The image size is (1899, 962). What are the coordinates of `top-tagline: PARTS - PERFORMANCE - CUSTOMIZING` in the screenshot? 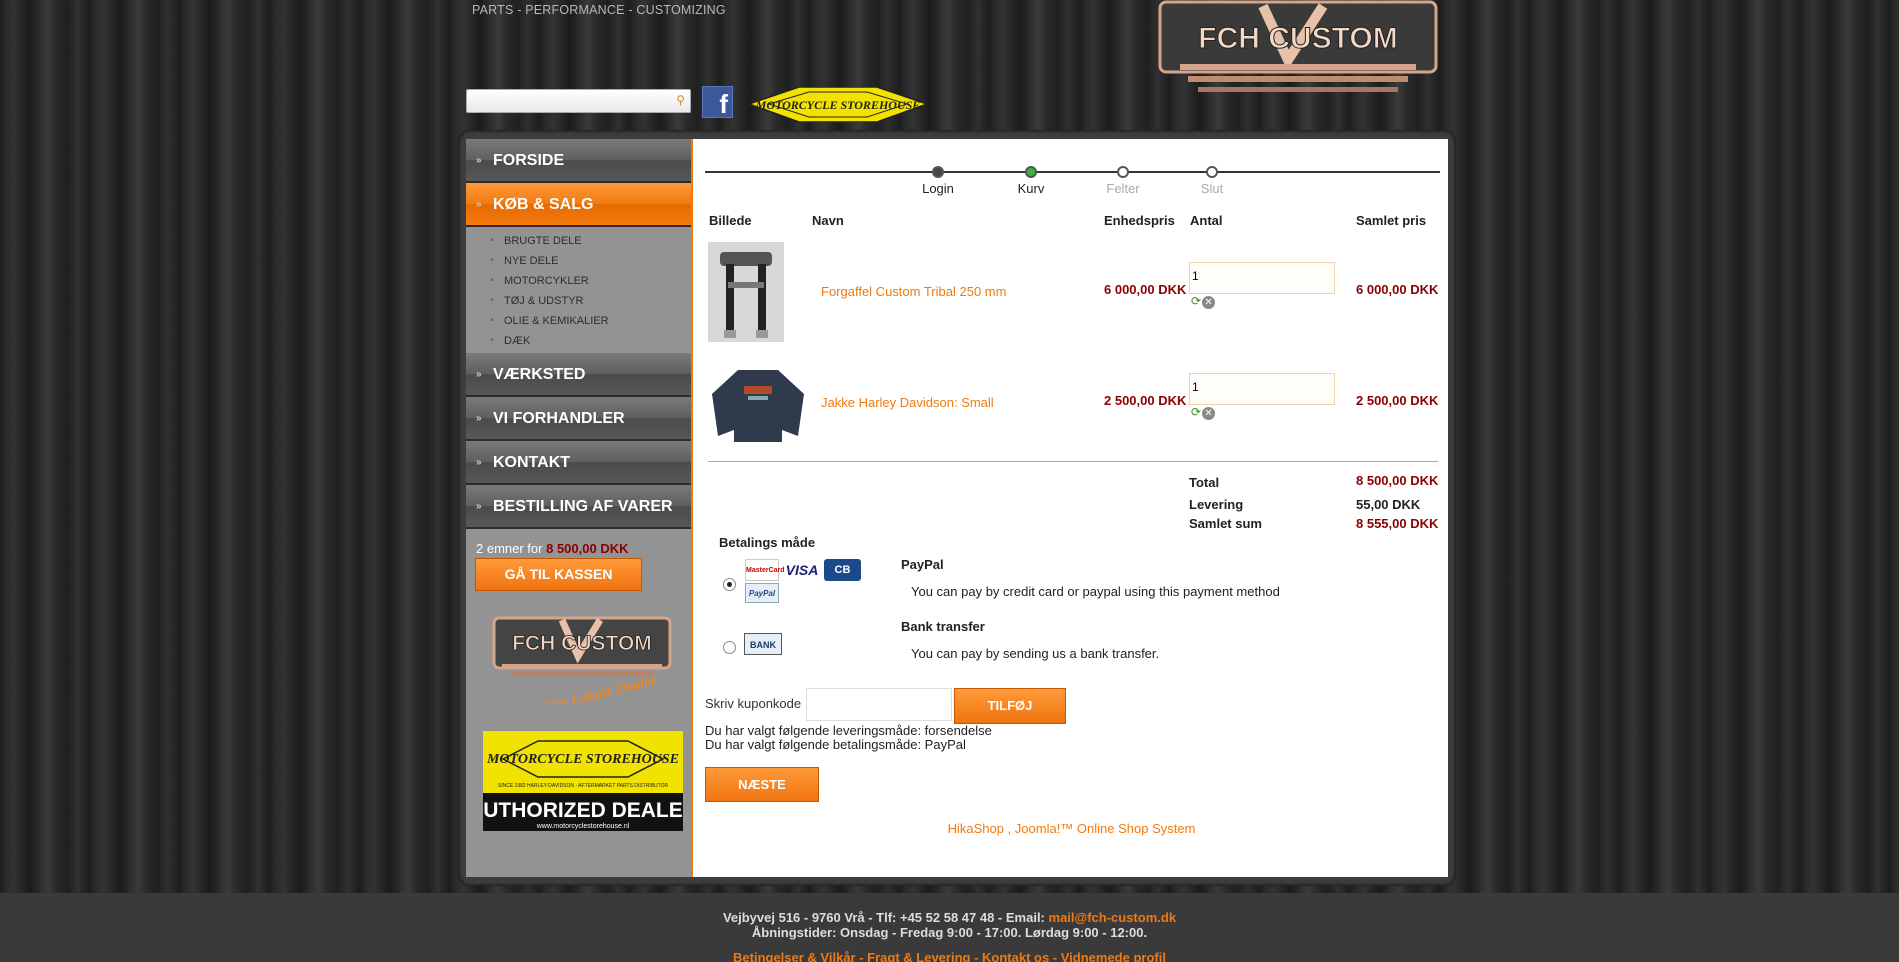 It's located at (599, 10).